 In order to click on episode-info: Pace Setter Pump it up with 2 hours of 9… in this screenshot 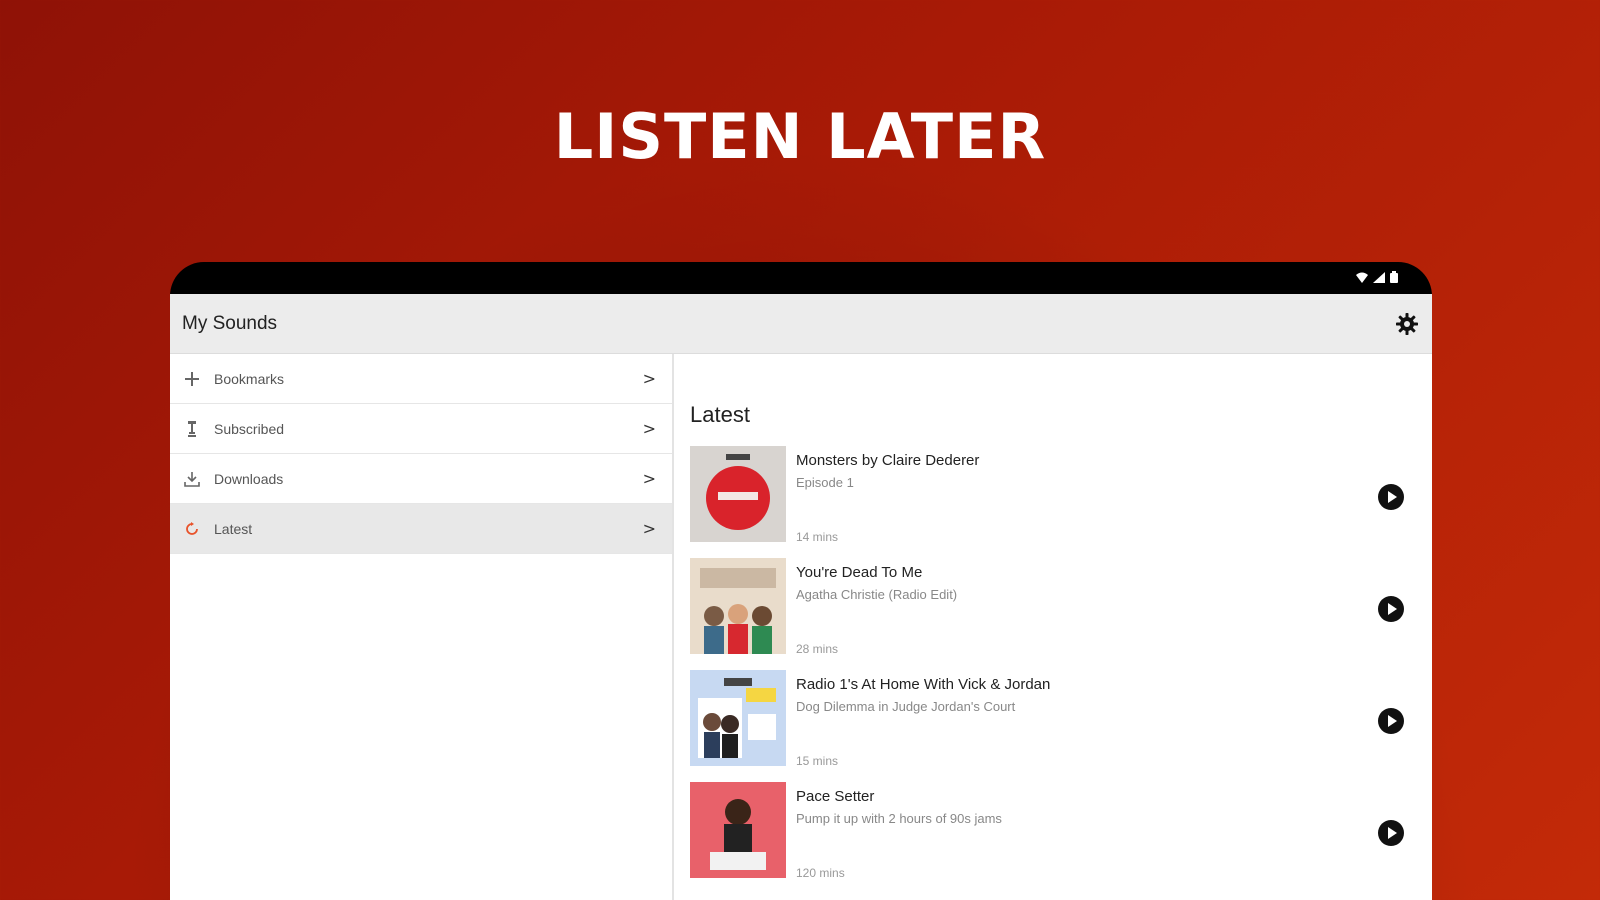, I will do `click(1102, 838)`.